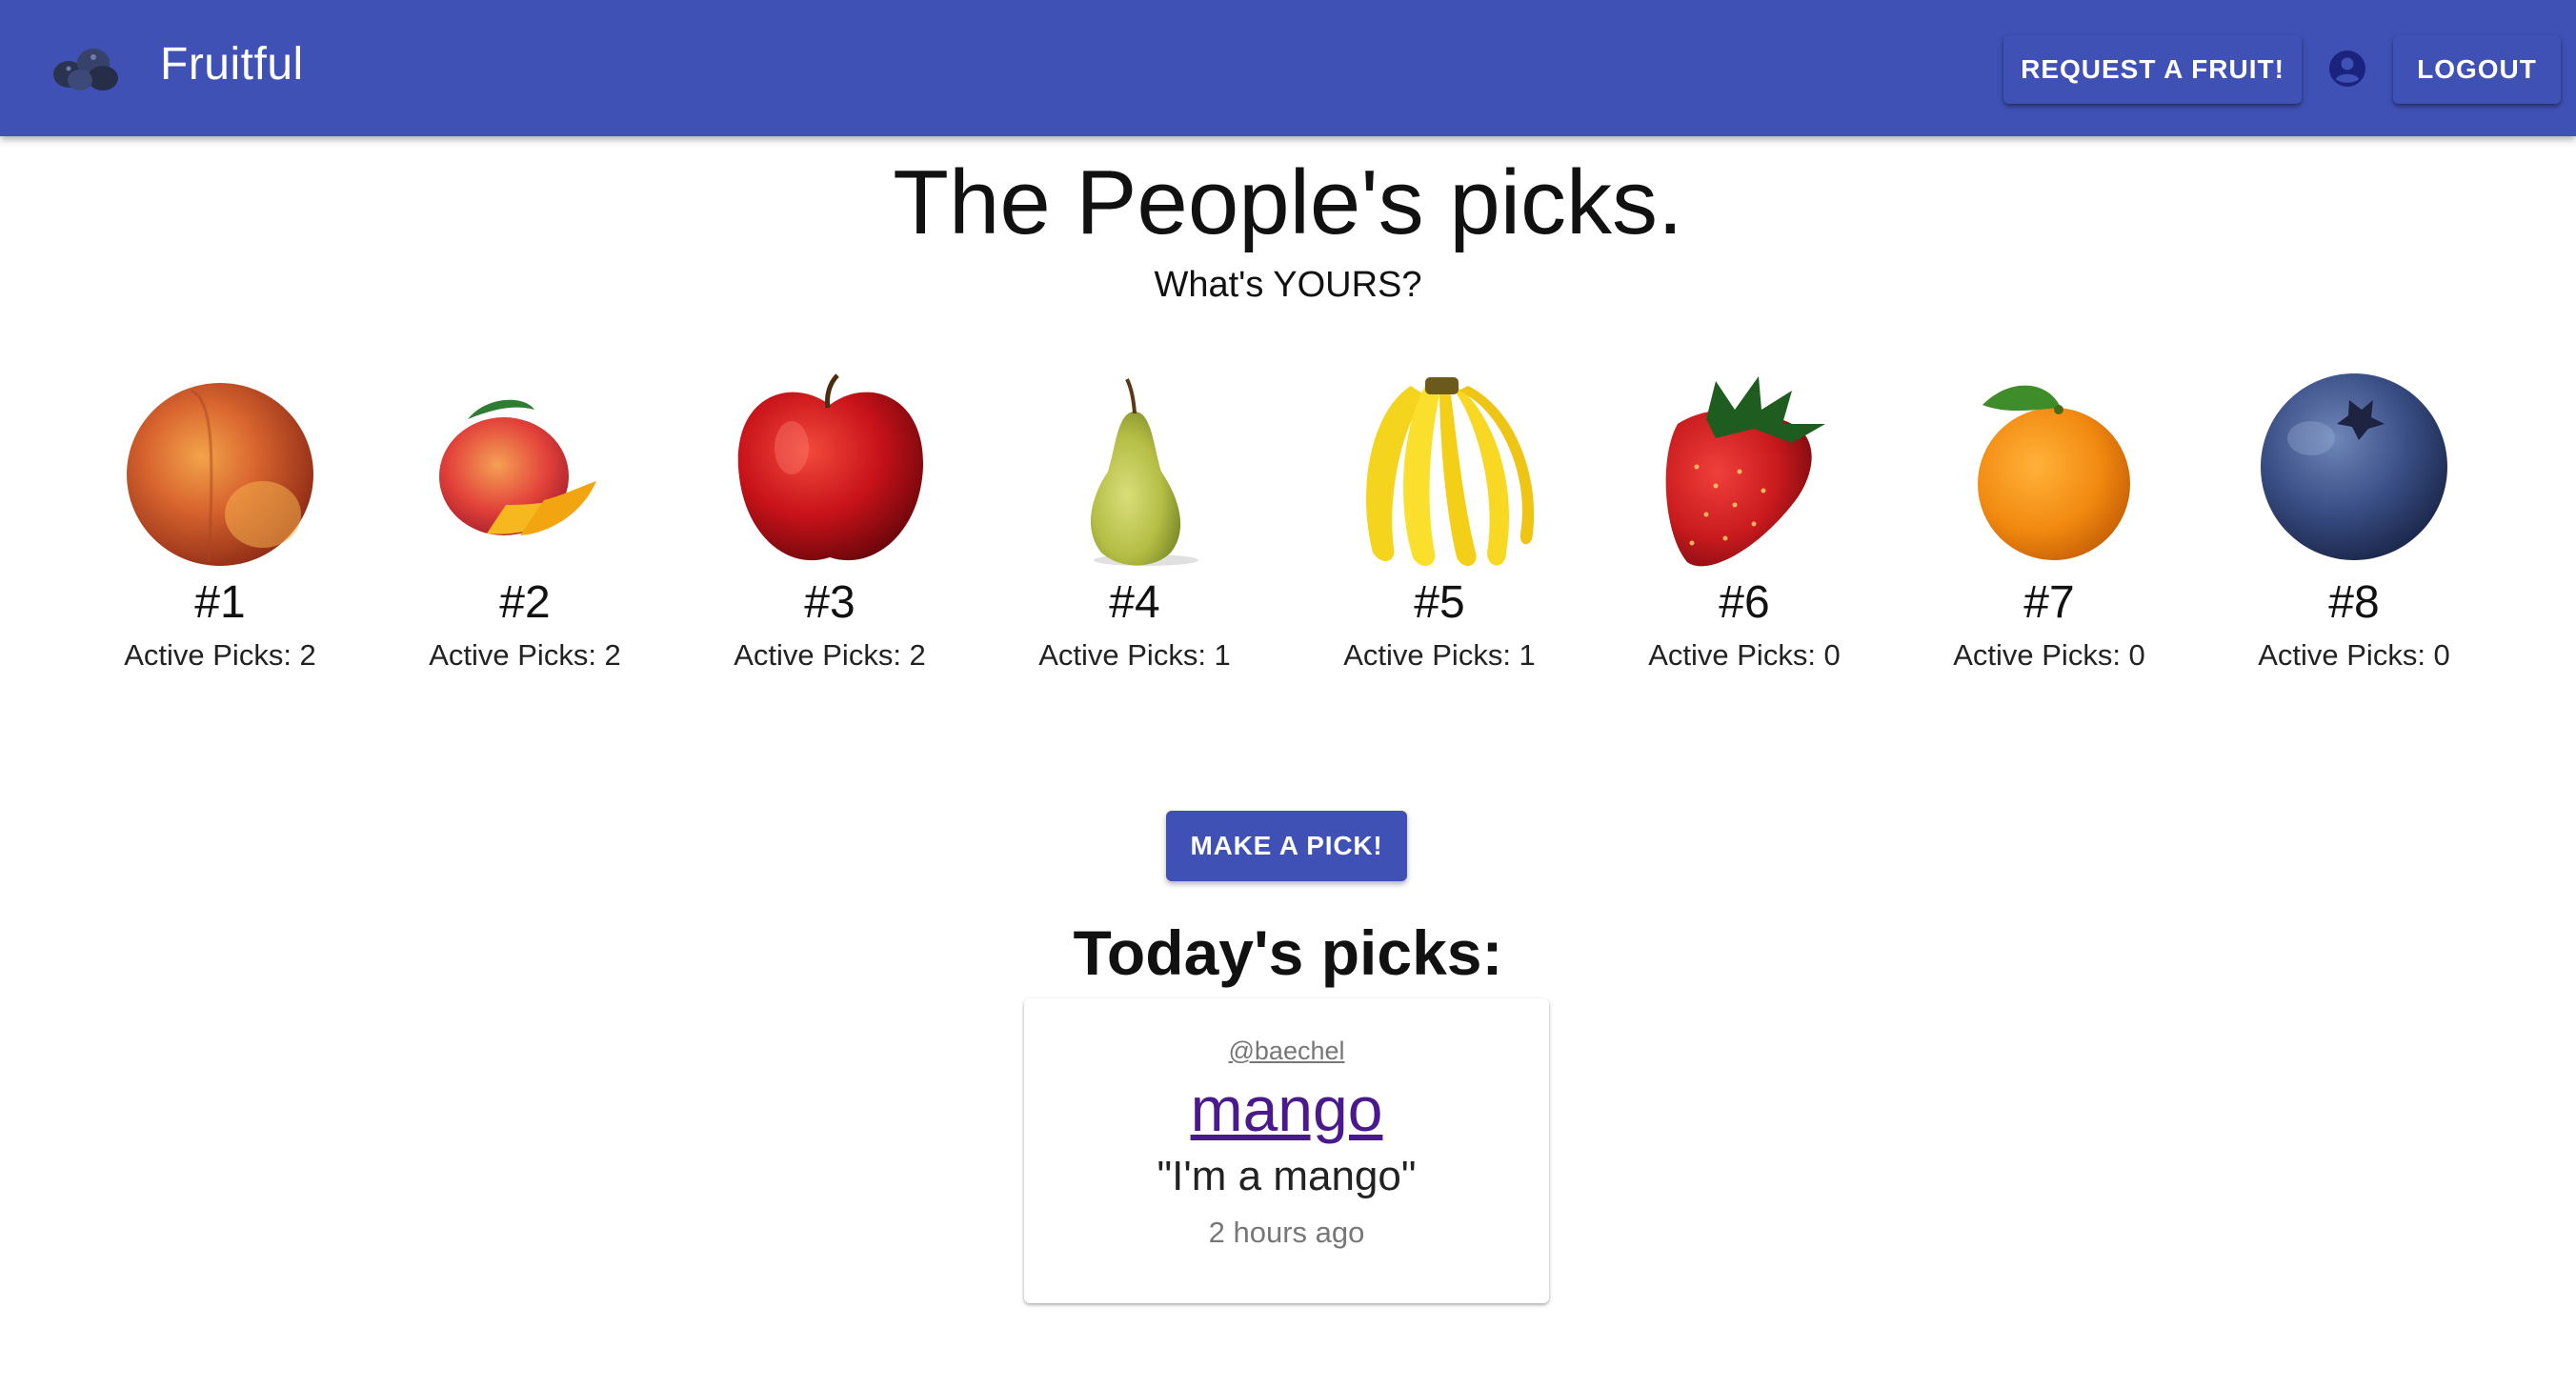 This screenshot has width=2576, height=1389. Describe the element at coordinates (2347, 69) in the screenshot. I see `account-circle-icon` at that location.